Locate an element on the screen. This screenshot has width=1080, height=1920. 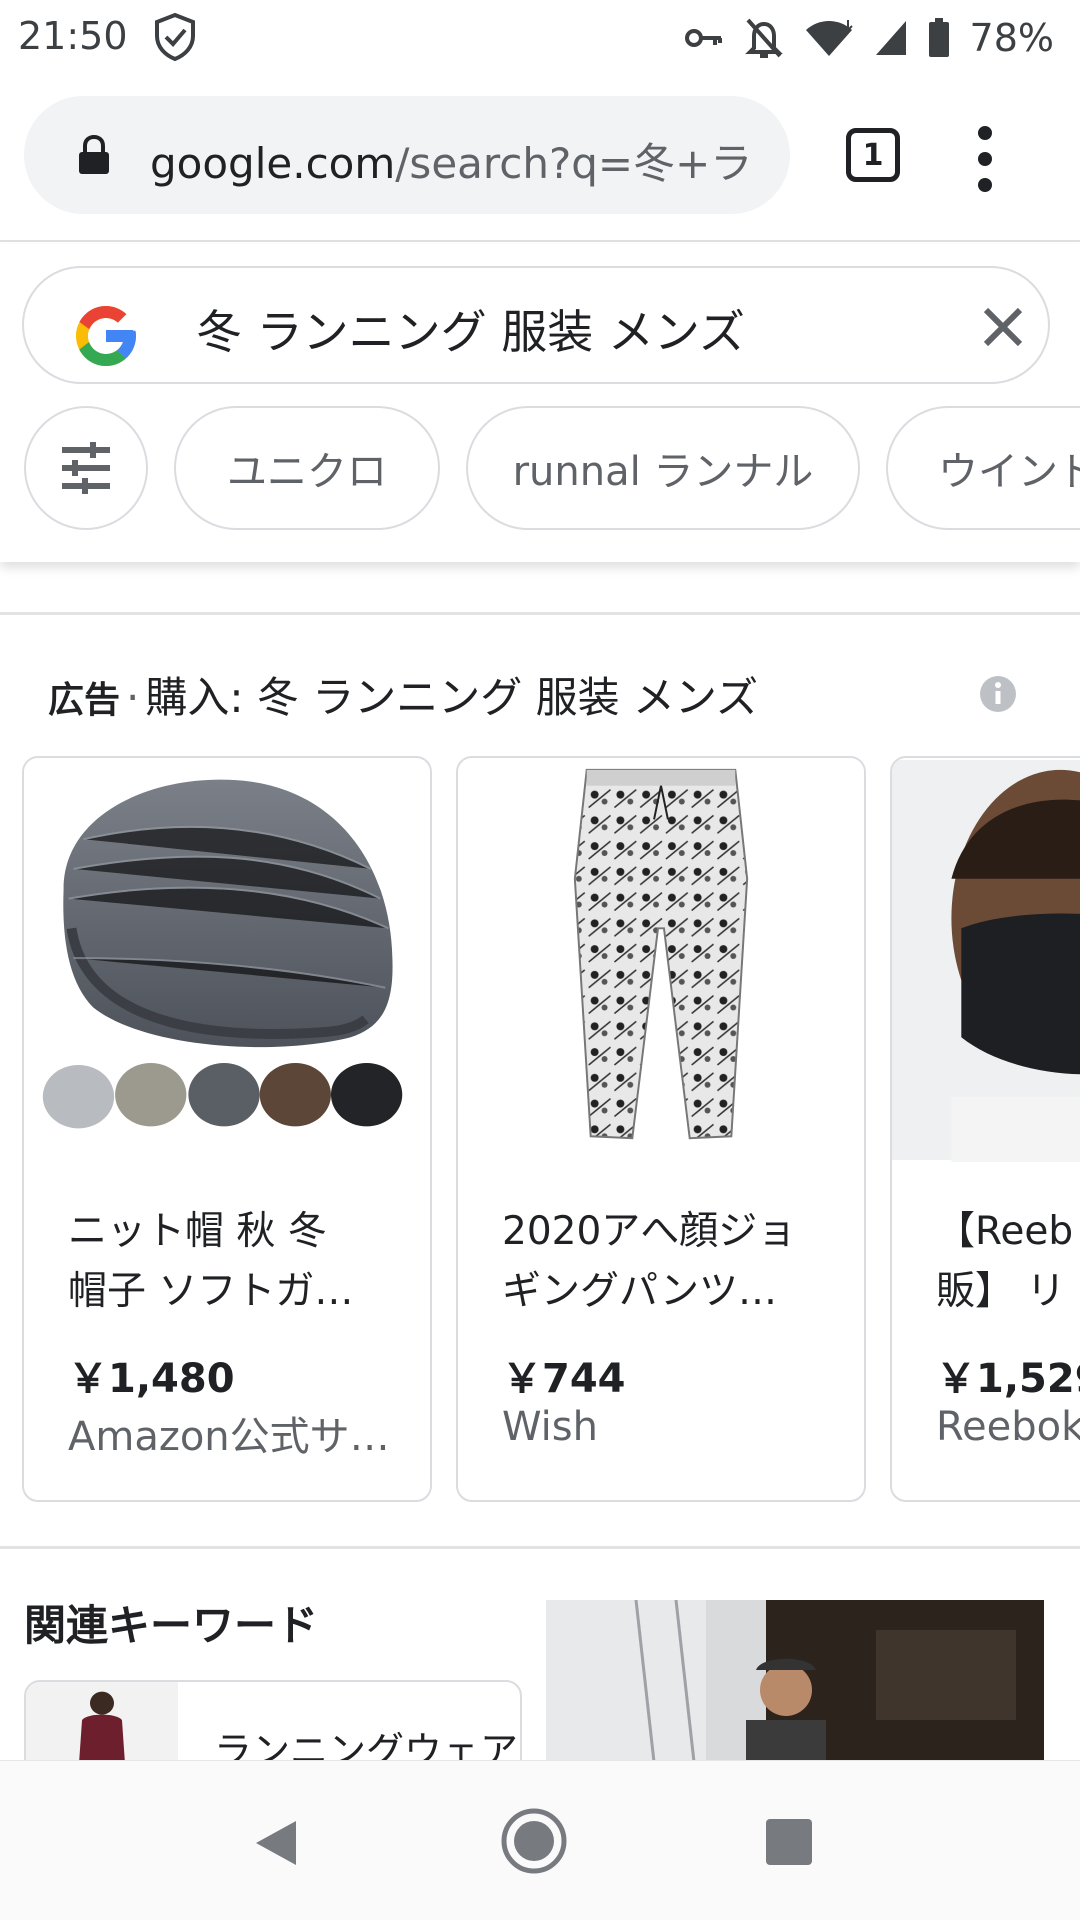
url-domain: google.com is located at coordinates (273, 163).